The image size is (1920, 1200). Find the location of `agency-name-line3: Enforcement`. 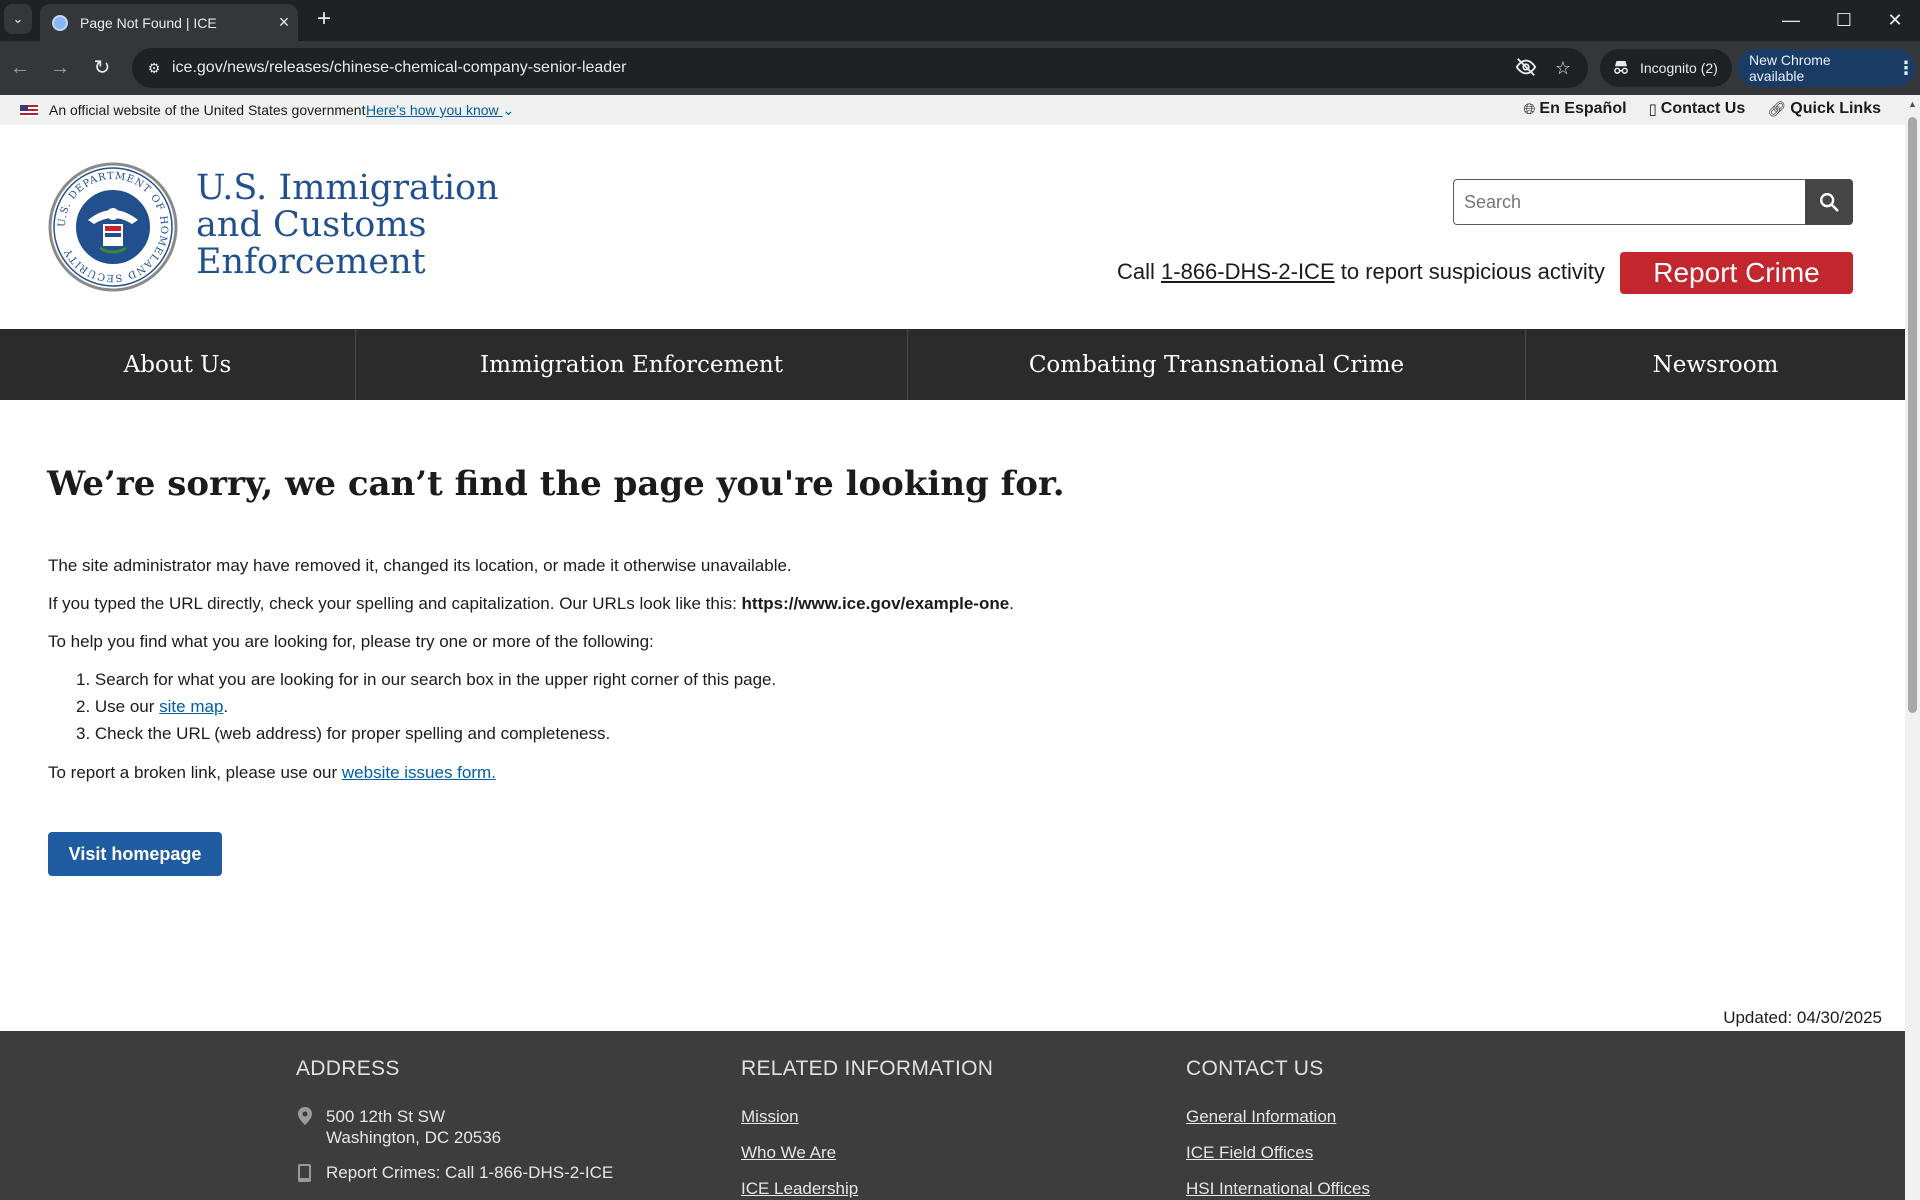

agency-name-line3: Enforcement is located at coordinates (311, 262).